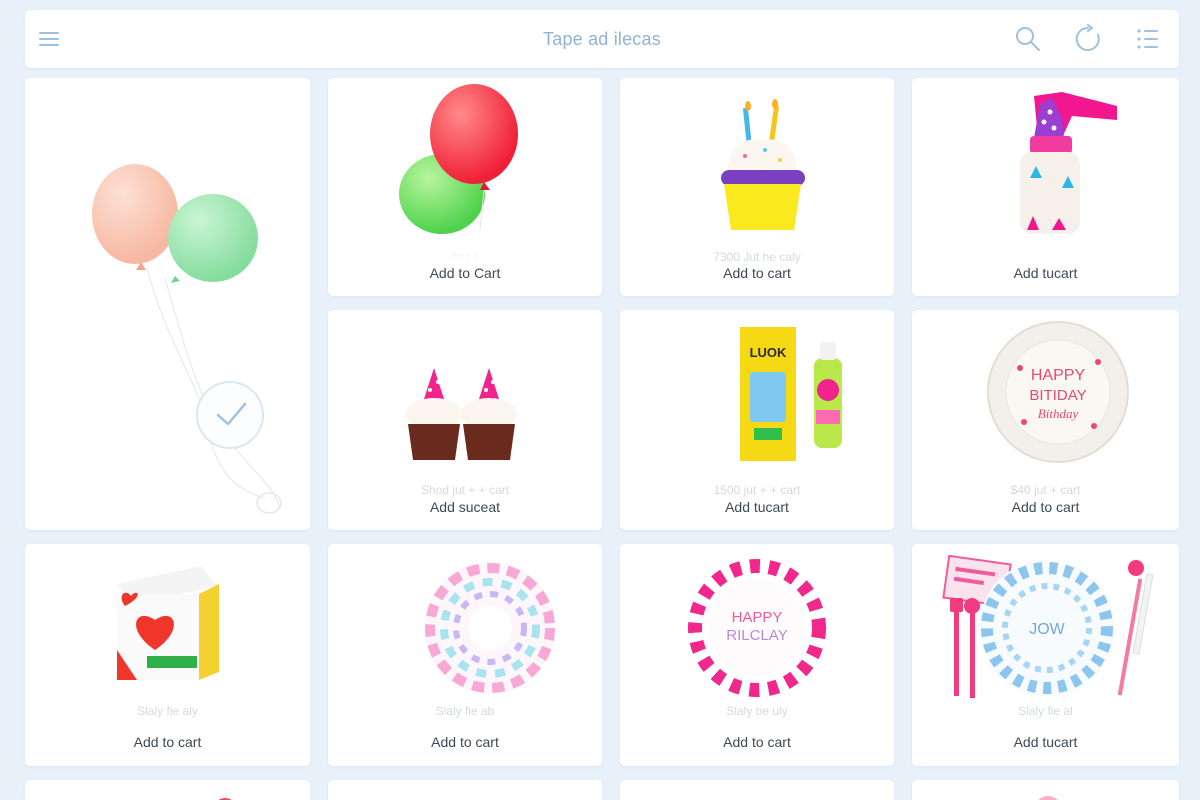 The width and height of the screenshot is (1200, 800). I want to click on product-caption: · · · ·, so click(465, 255).